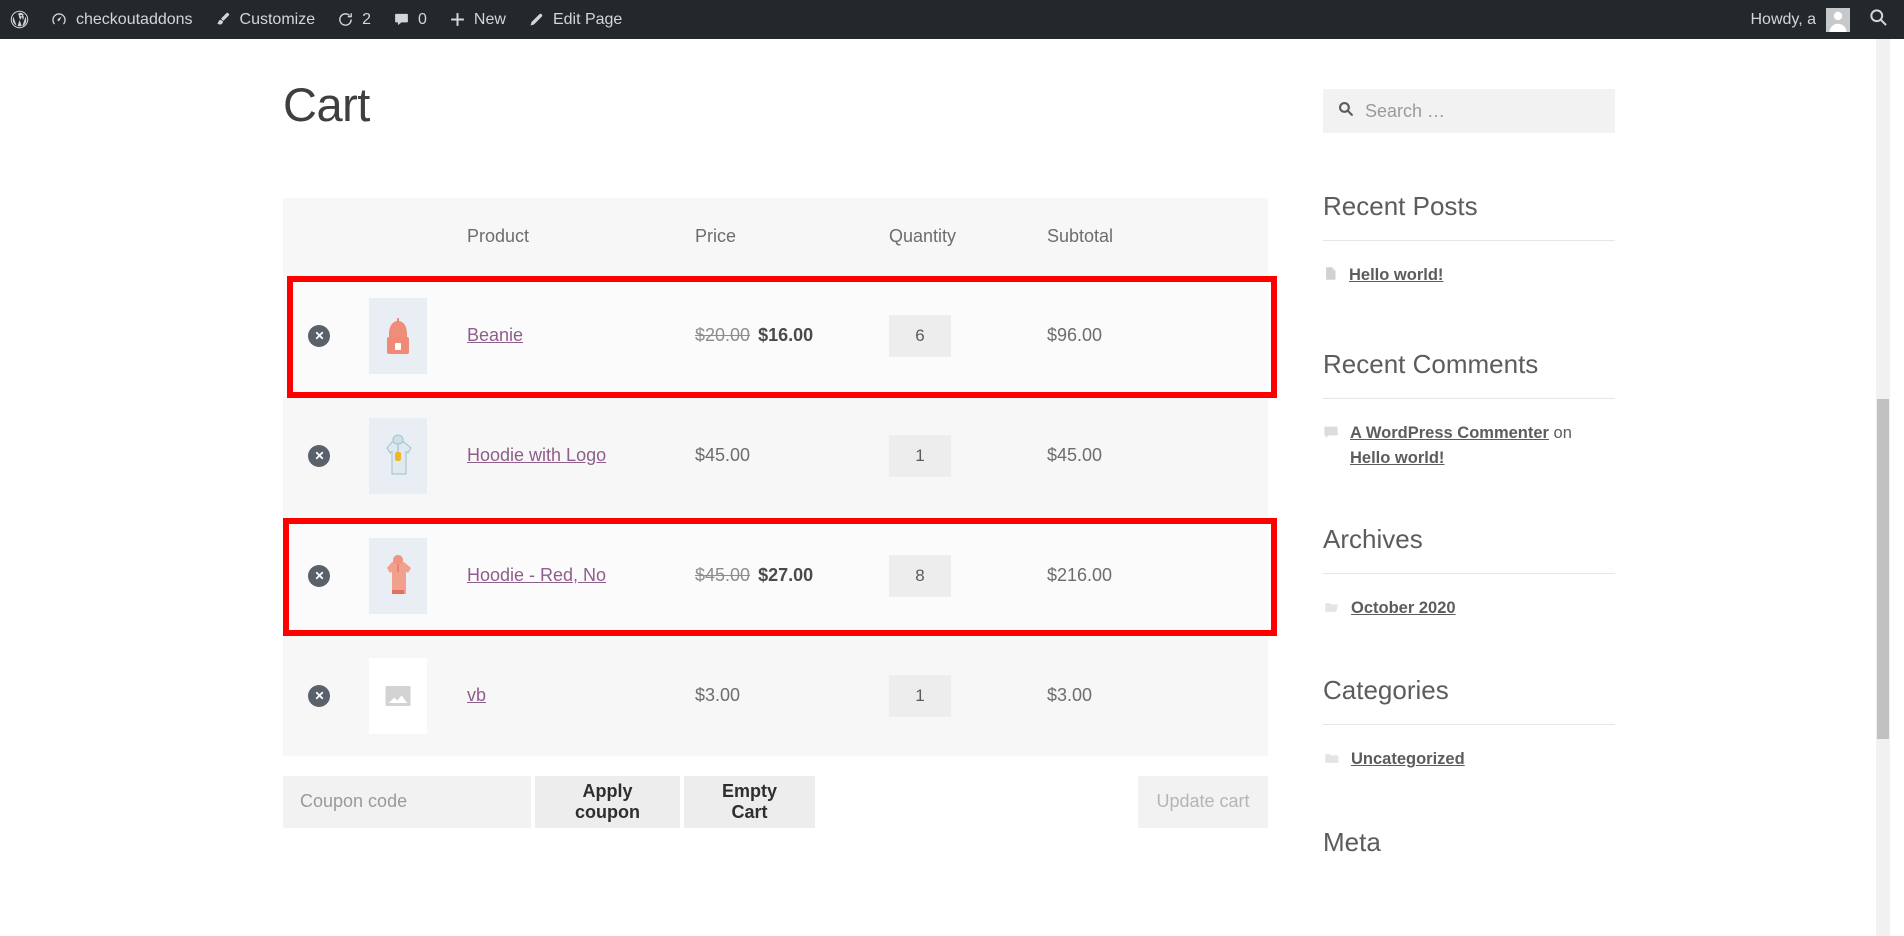  What do you see at coordinates (407, 801) in the screenshot?
I see `coupon-code-input` at bounding box center [407, 801].